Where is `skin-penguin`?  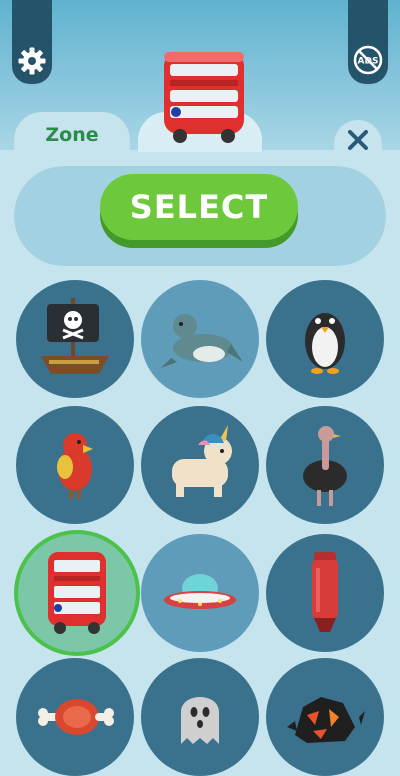
skin-penguin is located at coordinates (325, 339).